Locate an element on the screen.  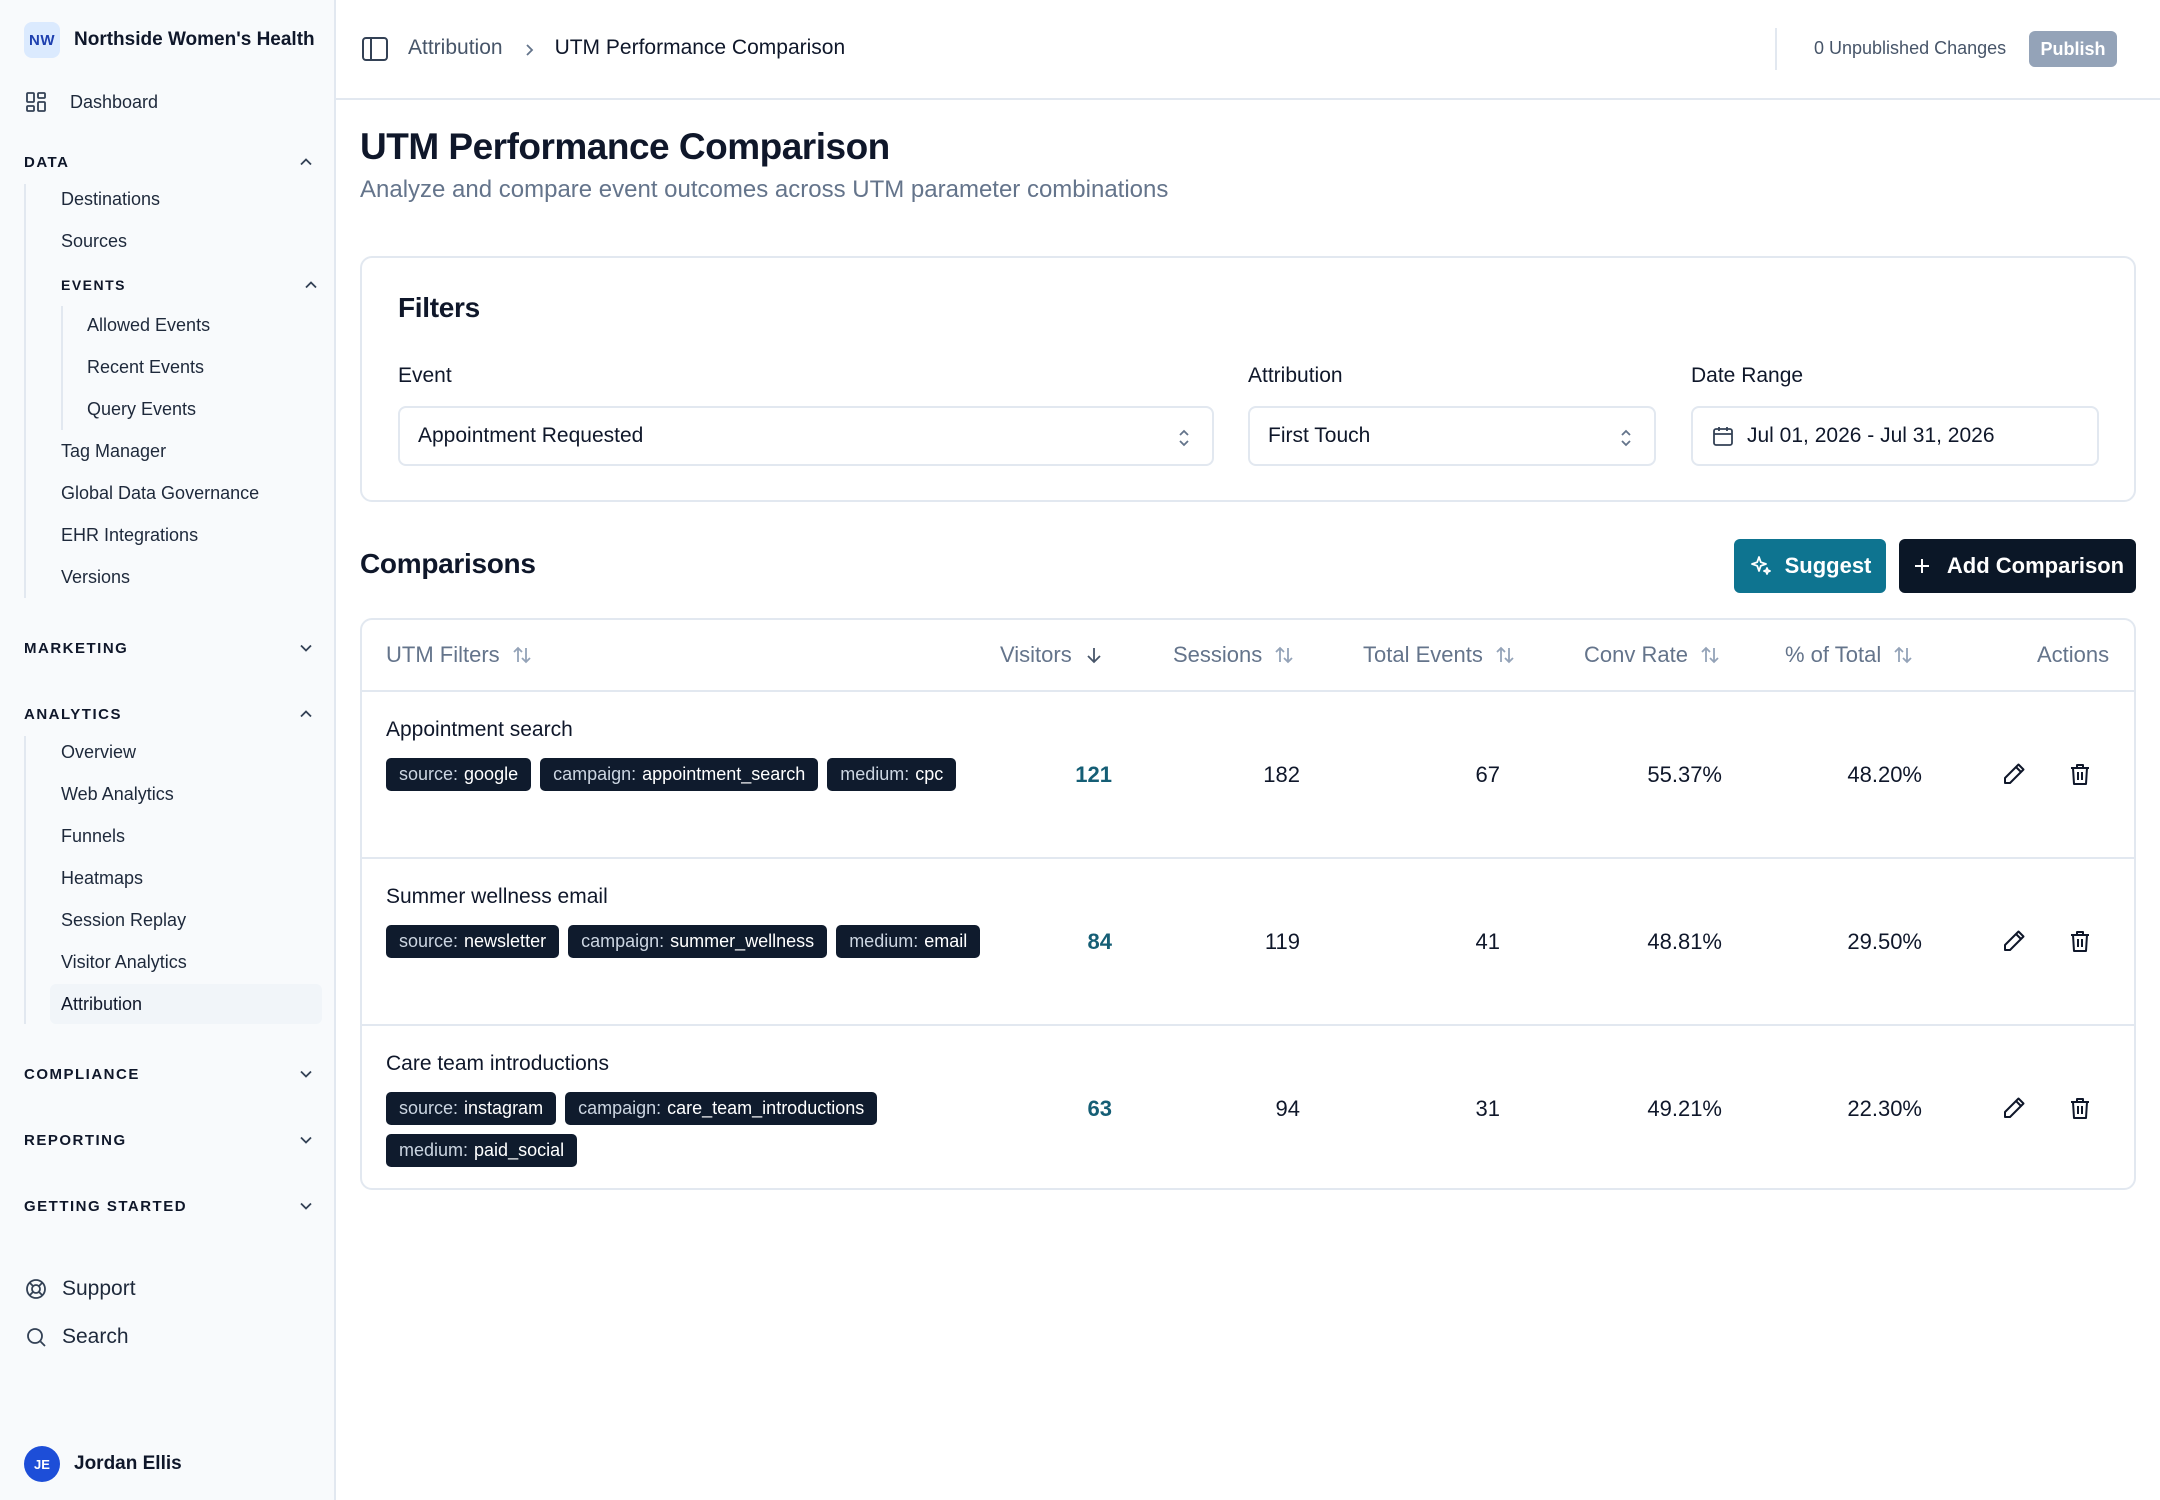
column-label: Visitors is located at coordinates (1036, 654).